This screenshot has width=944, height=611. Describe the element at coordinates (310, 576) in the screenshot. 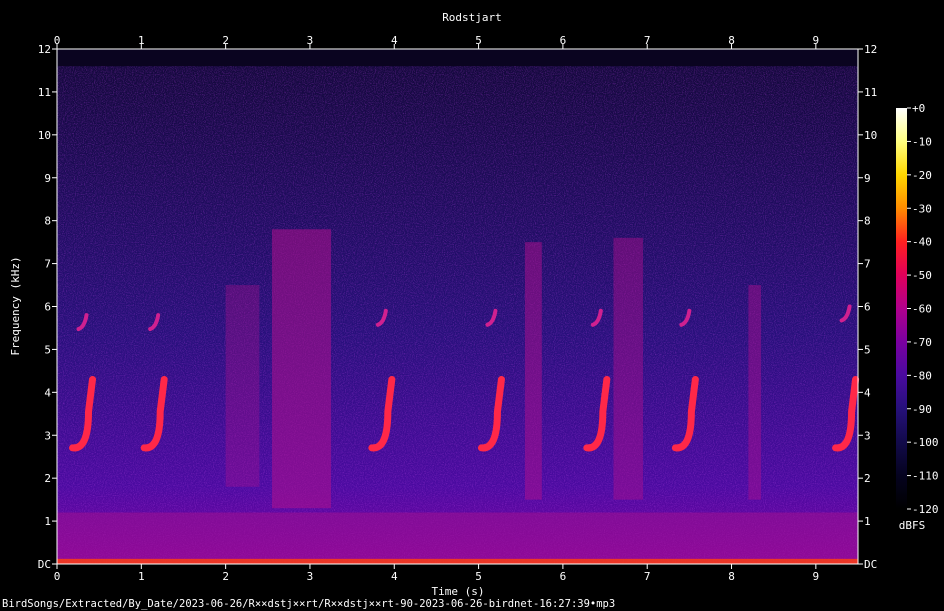

I see `x-tick-label-bottom-3: 3` at that location.